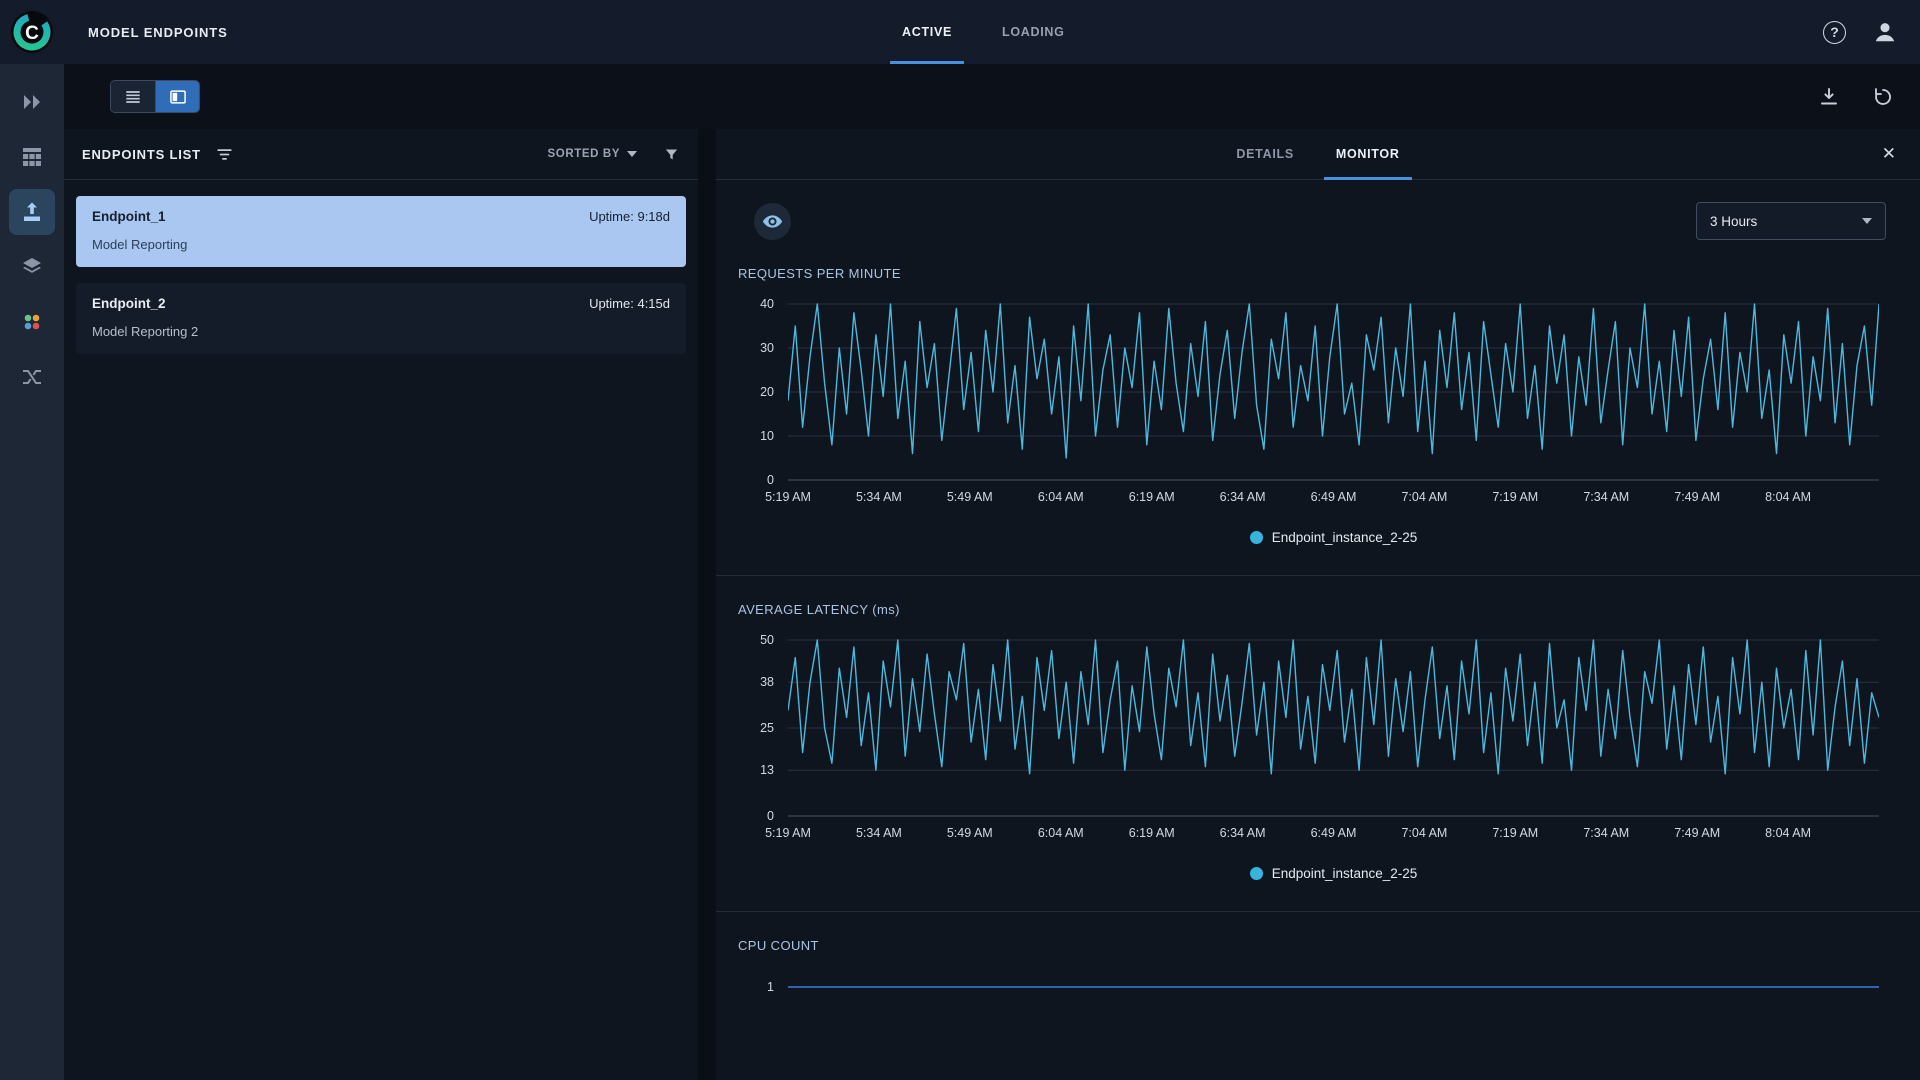 This screenshot has width=1920, height=1080. What do you see at coordinates (381, 154) in the screenshot?
I see `endpoints-panel-header: ENDPOINTS LIST SORTED BY` at bounding box center [381, 154].